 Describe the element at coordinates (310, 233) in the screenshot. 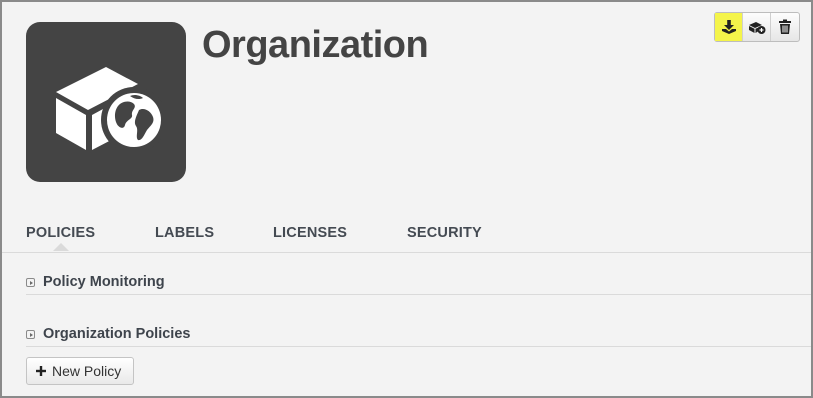

I see `tab-licenses: LICENSES` at that location.